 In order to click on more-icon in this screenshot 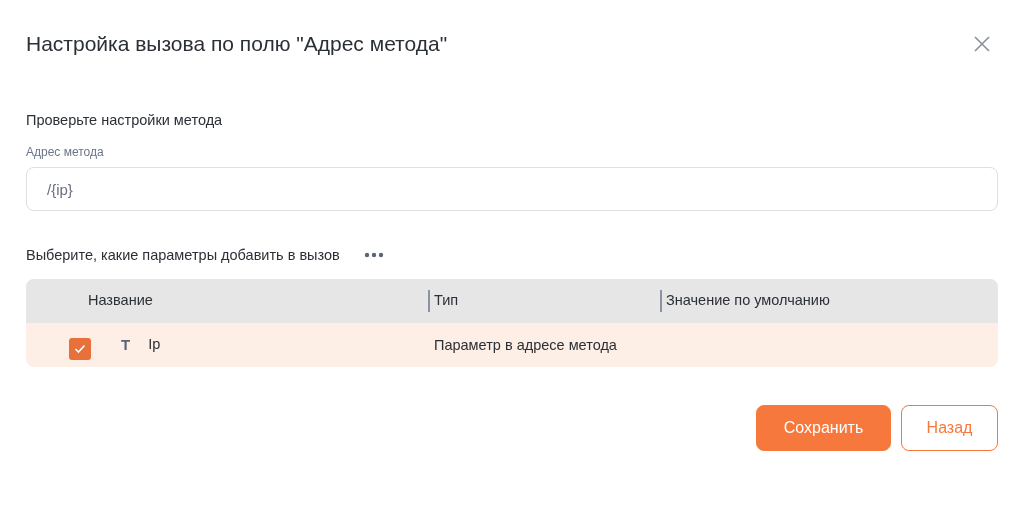, I will do `click(373, 255)`.